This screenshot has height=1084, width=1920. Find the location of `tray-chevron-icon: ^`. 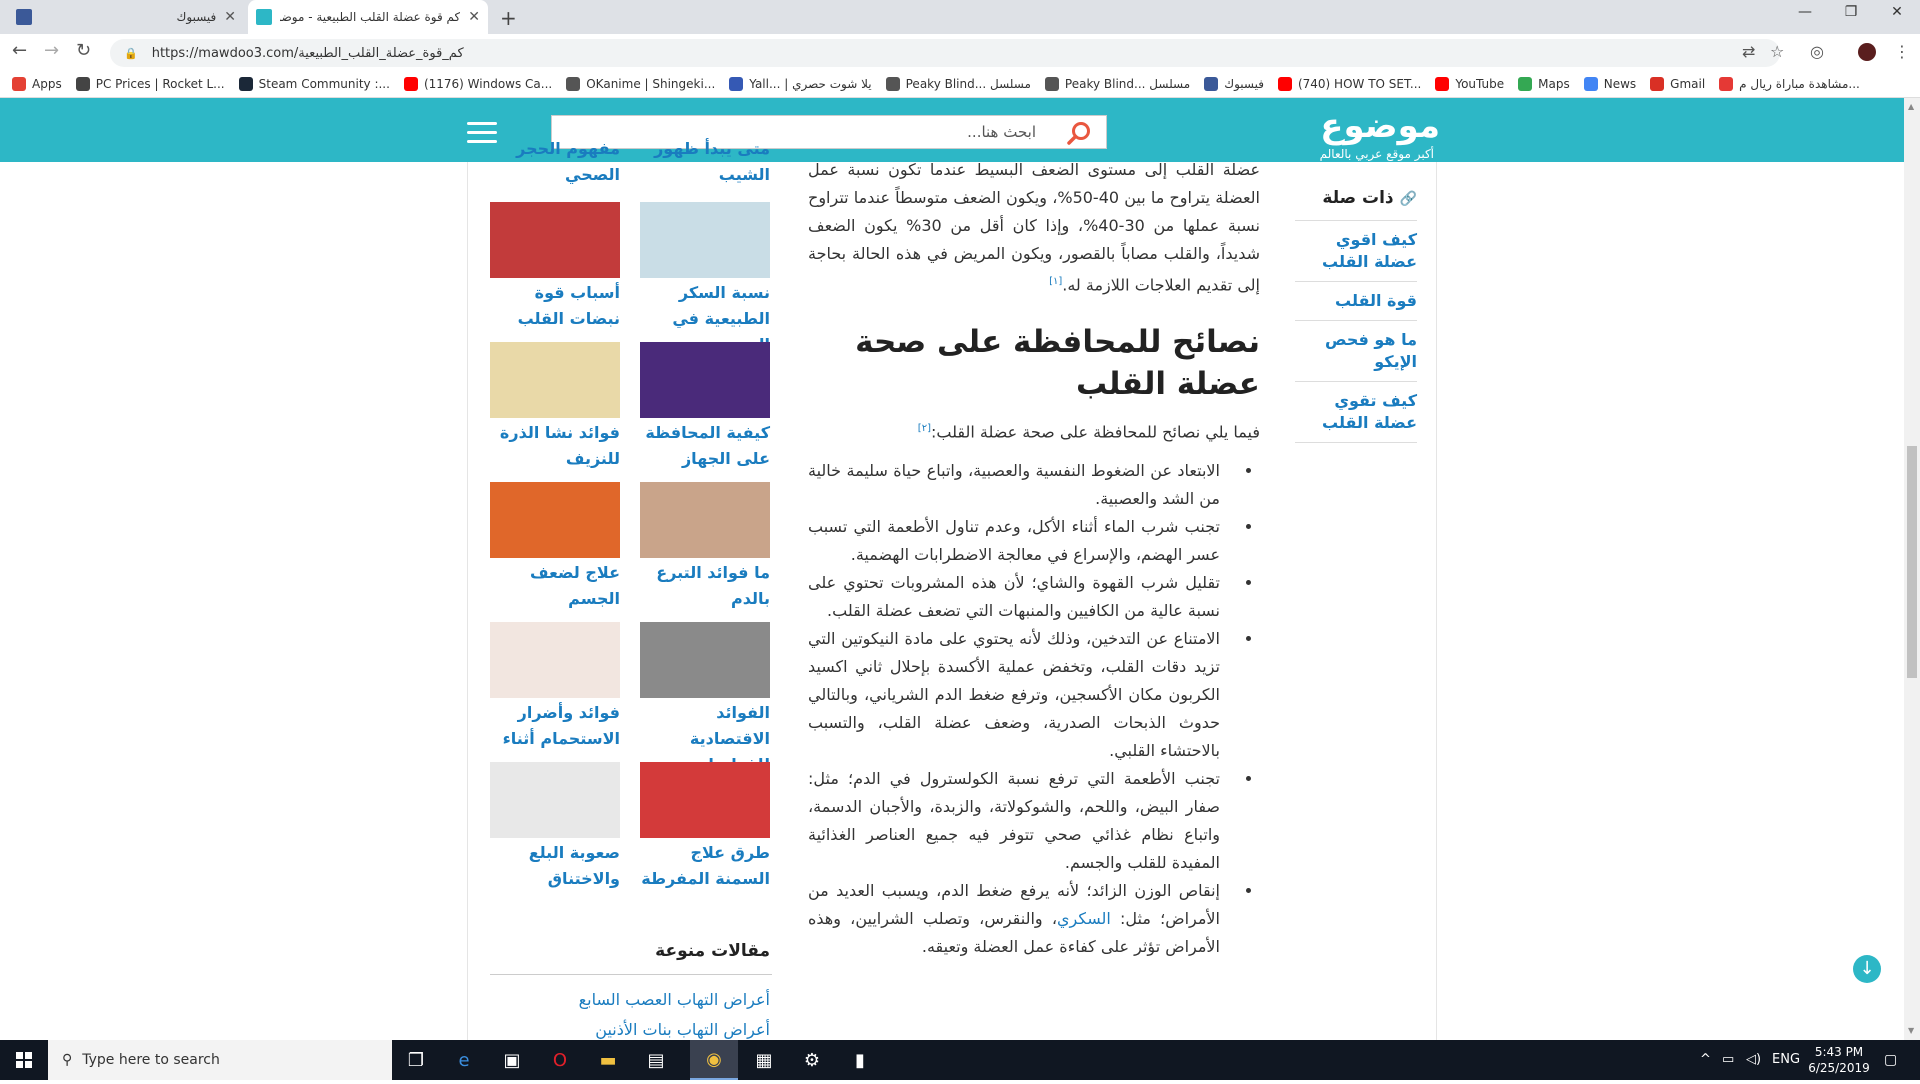

tray-chevron-icon: ^ is located at coordinates (1705, 1059).